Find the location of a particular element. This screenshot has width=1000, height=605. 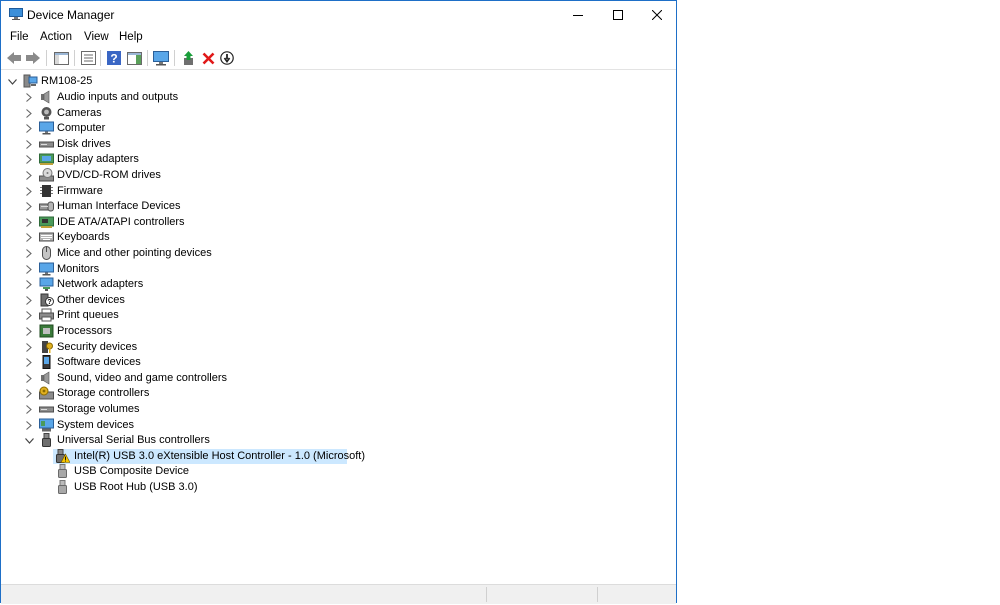

tree-category-network-adapters: Network adapters is located at coordinates (121, 284).